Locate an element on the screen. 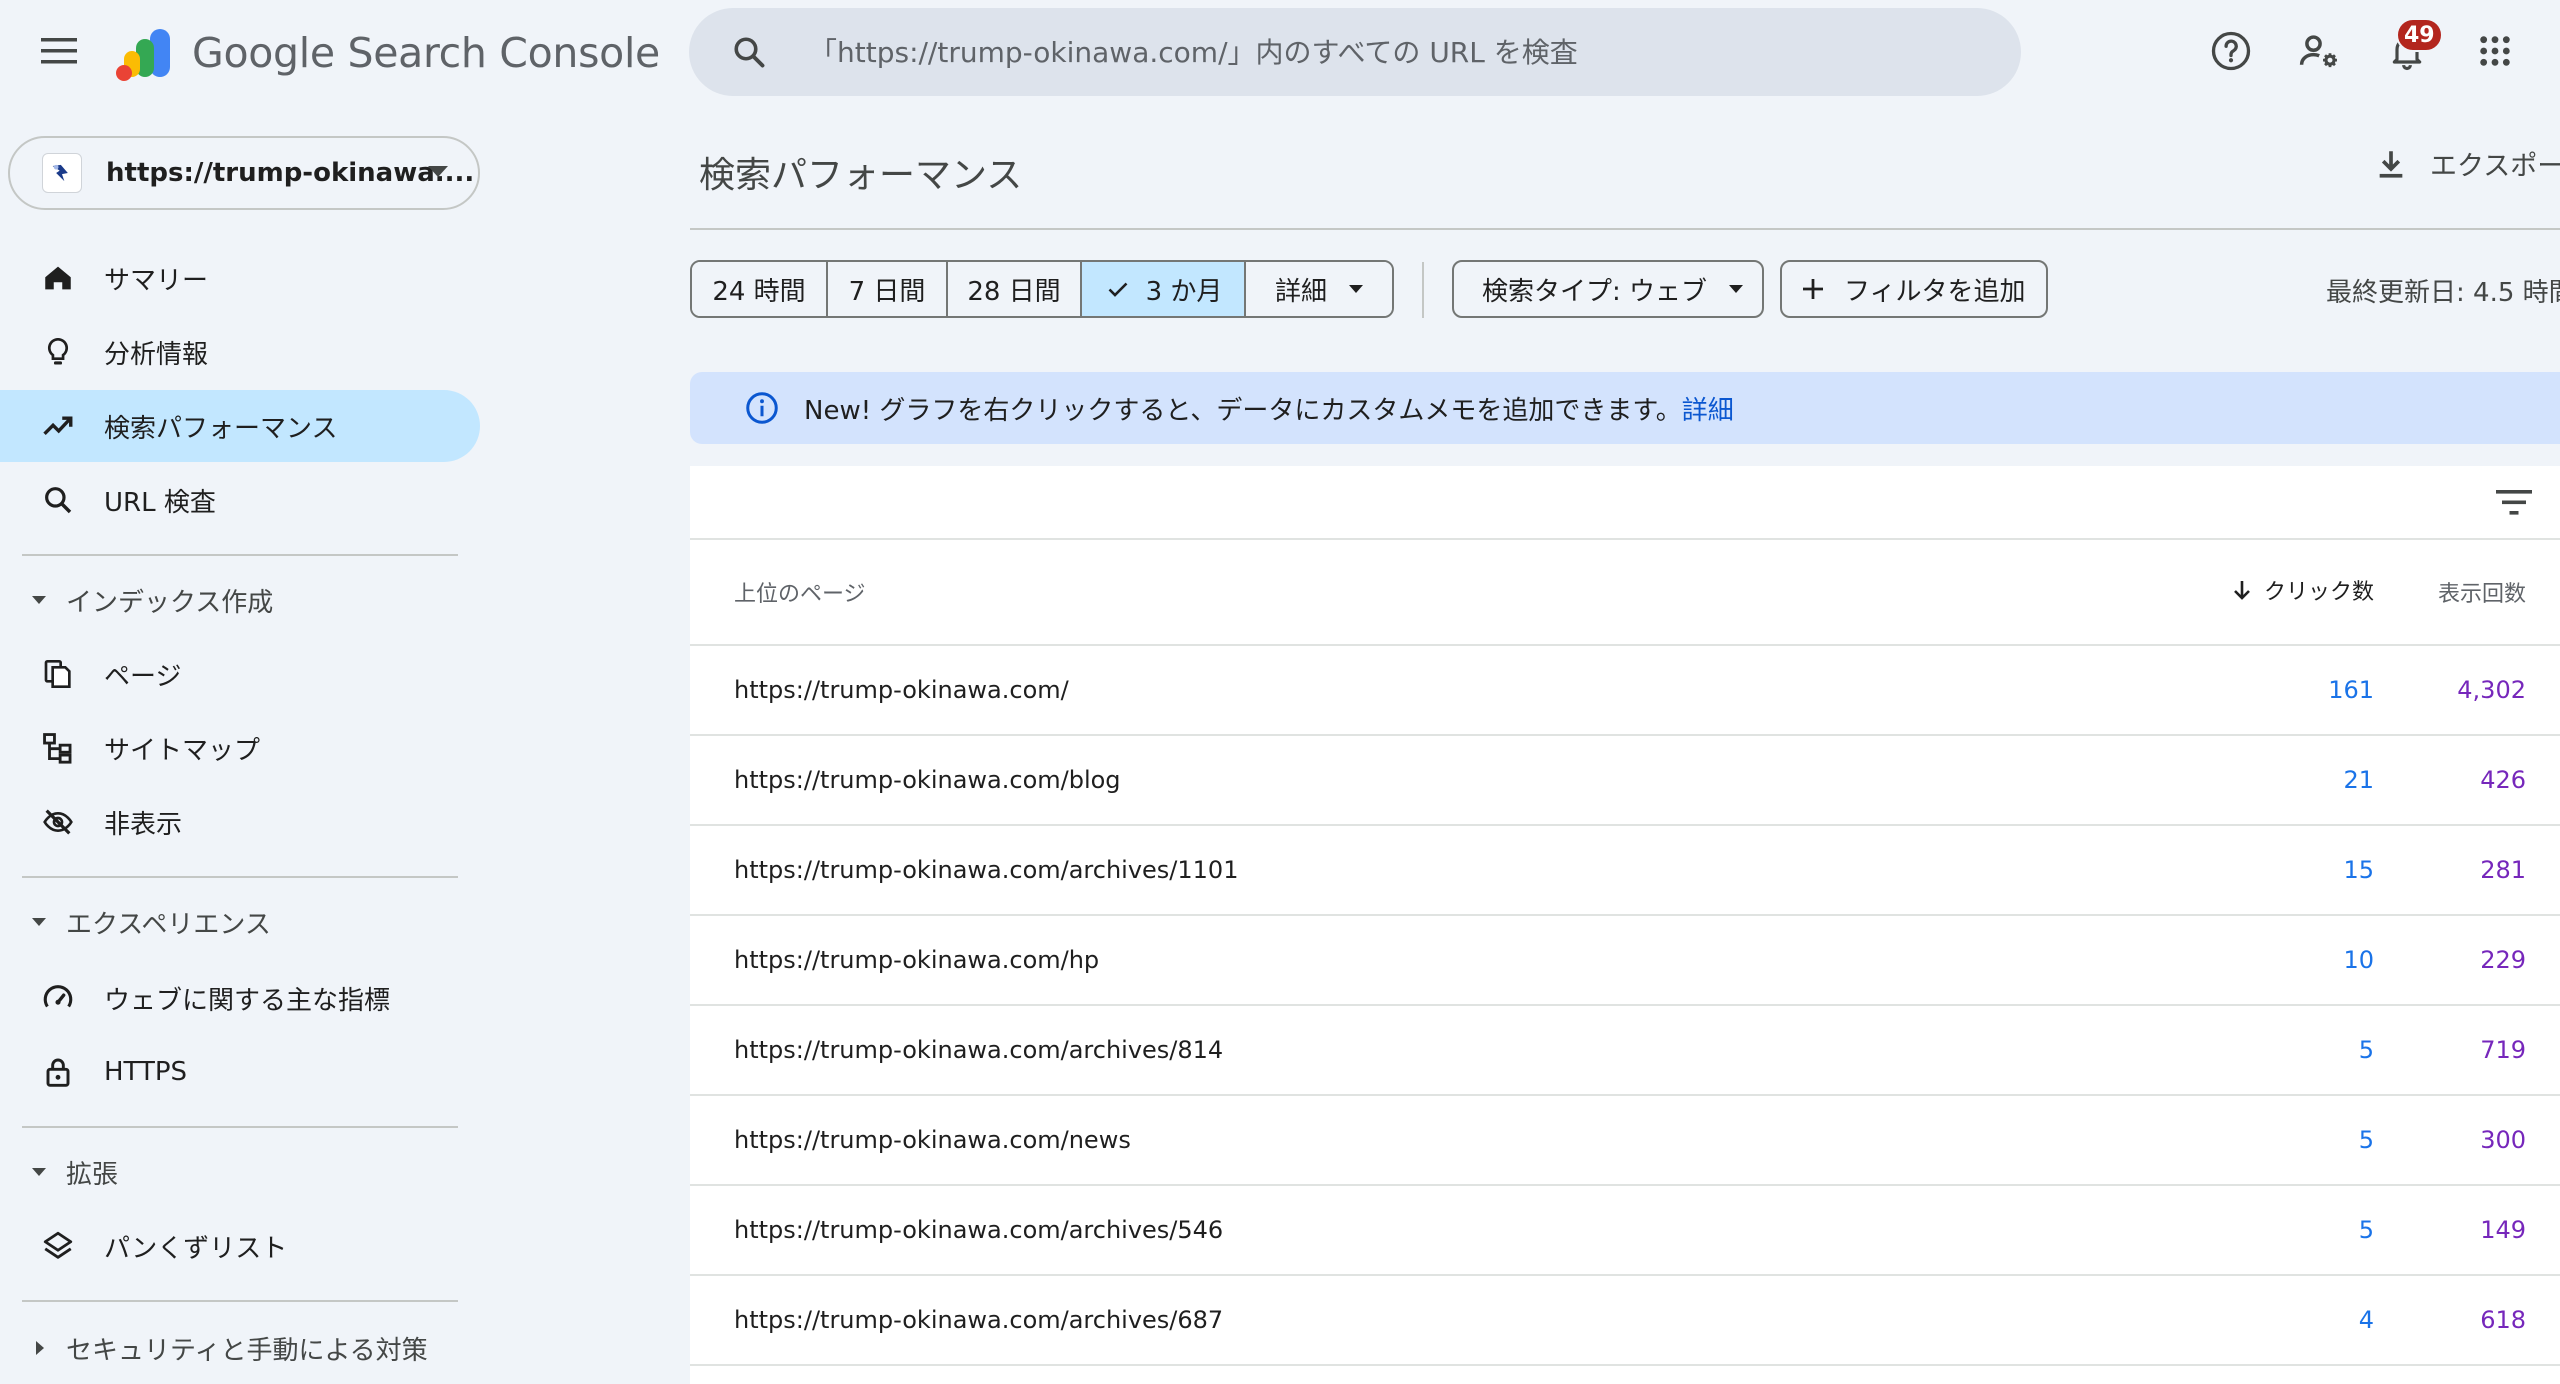 Image resolution: width=2560 pixels, height=1384 pixels. table-filter-button is located at coordinates (2514, 502).